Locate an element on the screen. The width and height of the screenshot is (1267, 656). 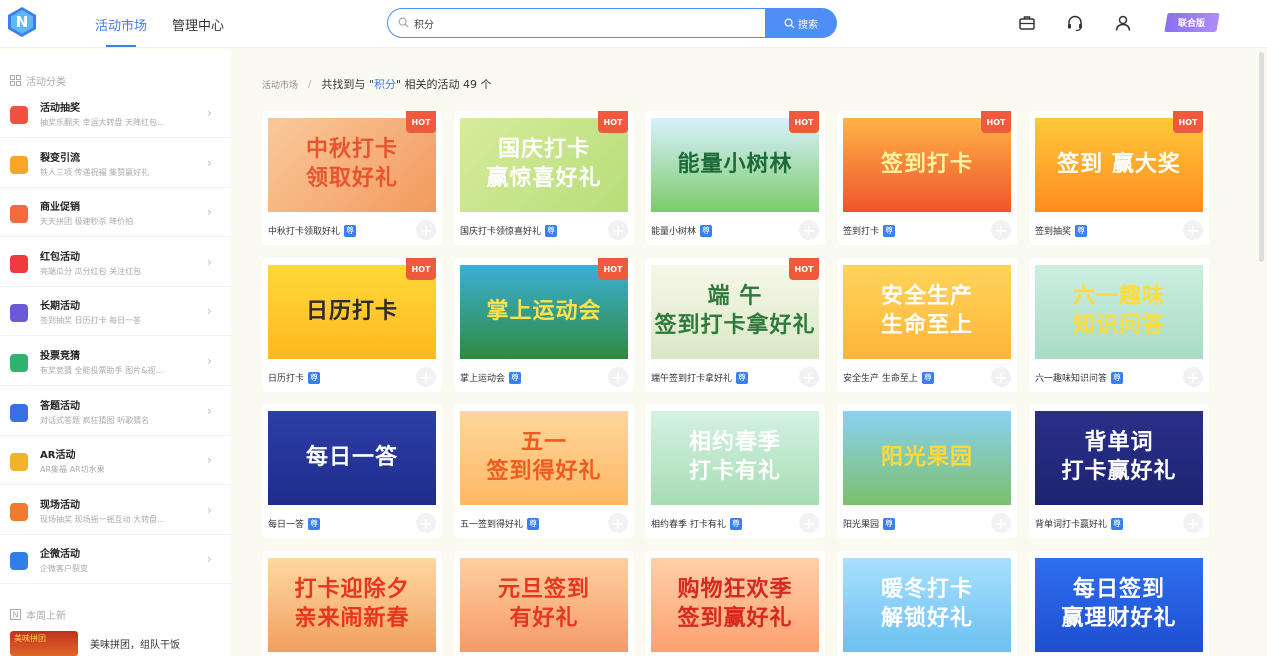
sidebar-item: AR活动 AR集福 AR切水果 › is located at coordinates (115, 461).